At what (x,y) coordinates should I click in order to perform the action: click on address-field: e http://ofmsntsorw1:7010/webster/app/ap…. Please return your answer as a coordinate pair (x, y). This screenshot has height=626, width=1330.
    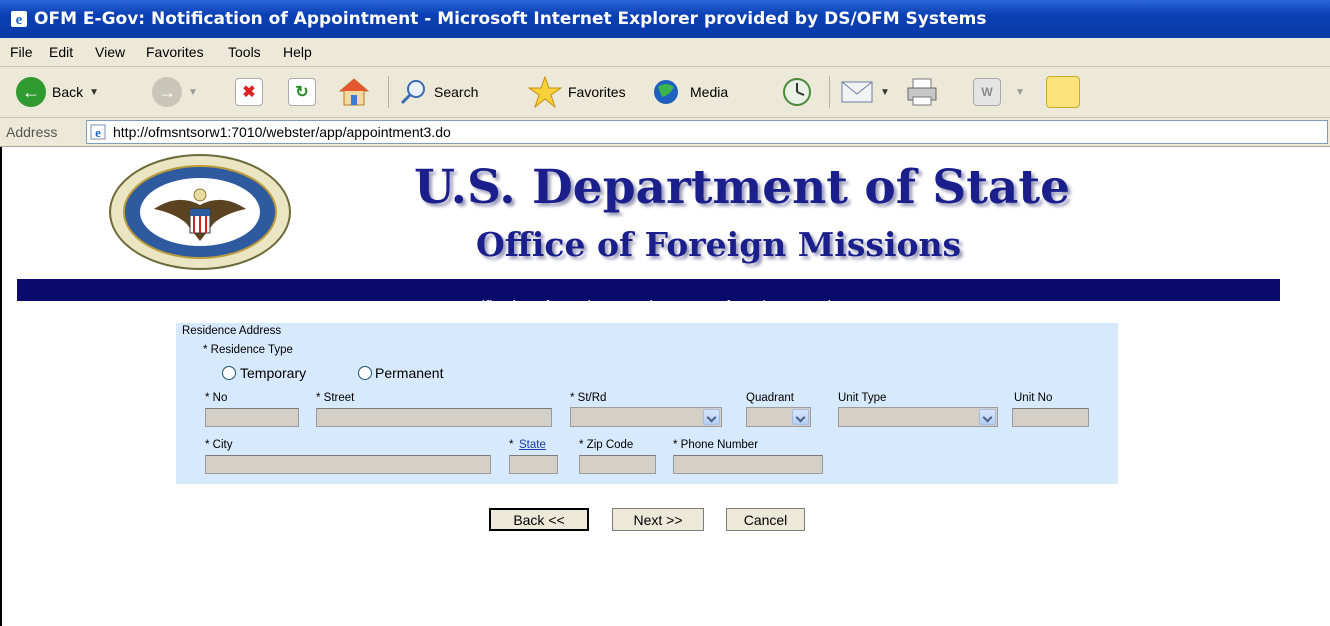
    Looking at the image, I should click on (707, 132).